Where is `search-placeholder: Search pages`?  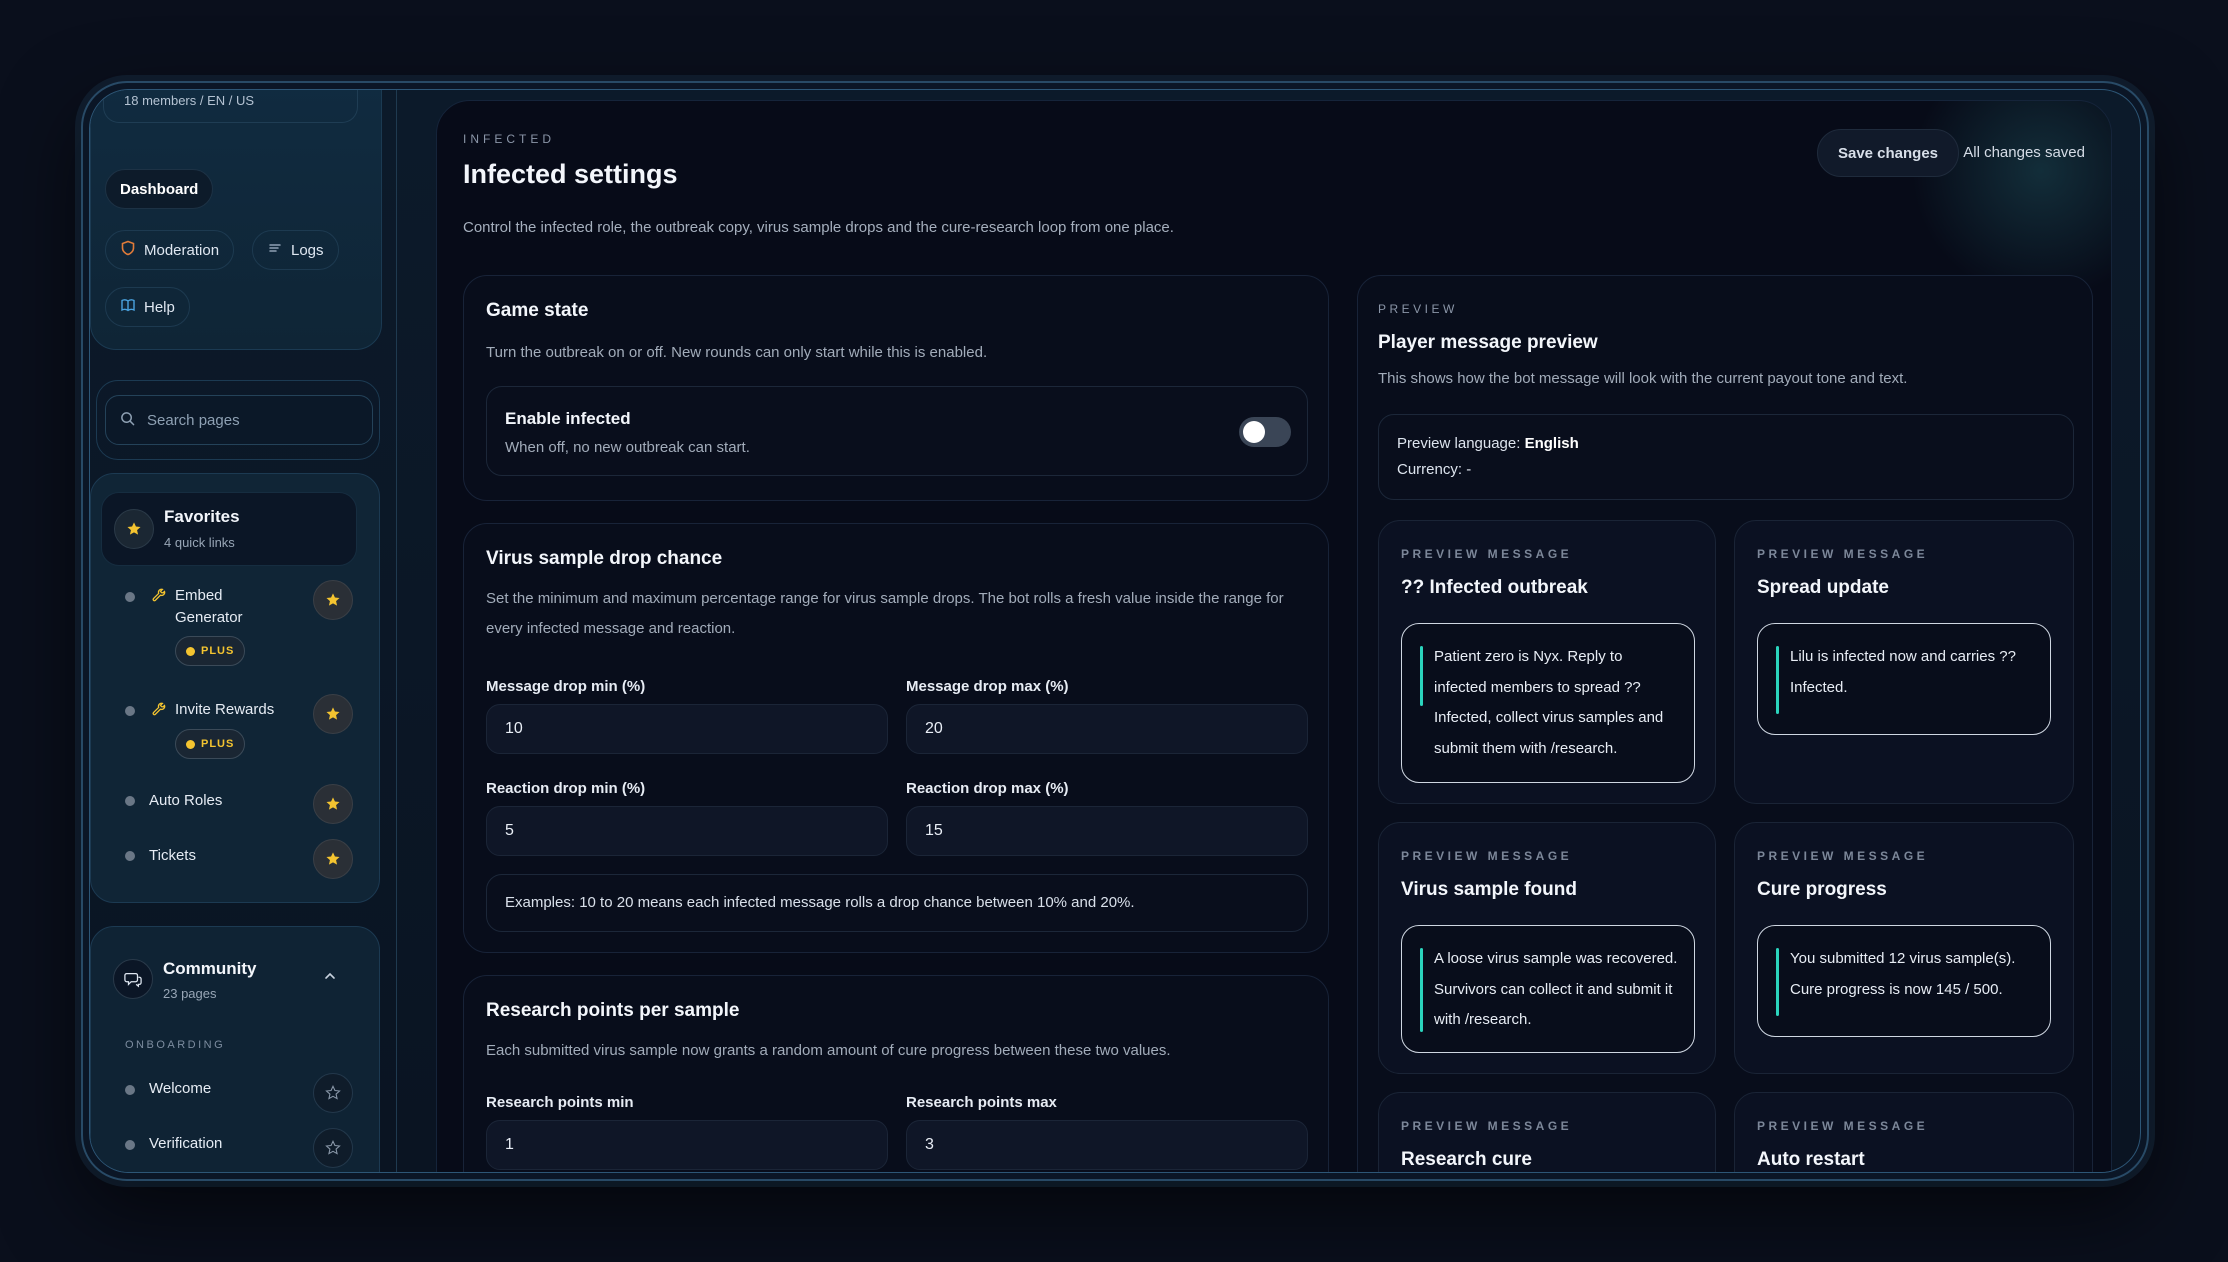 search-placeholder: Search pages is located at coordinates (193, 420).